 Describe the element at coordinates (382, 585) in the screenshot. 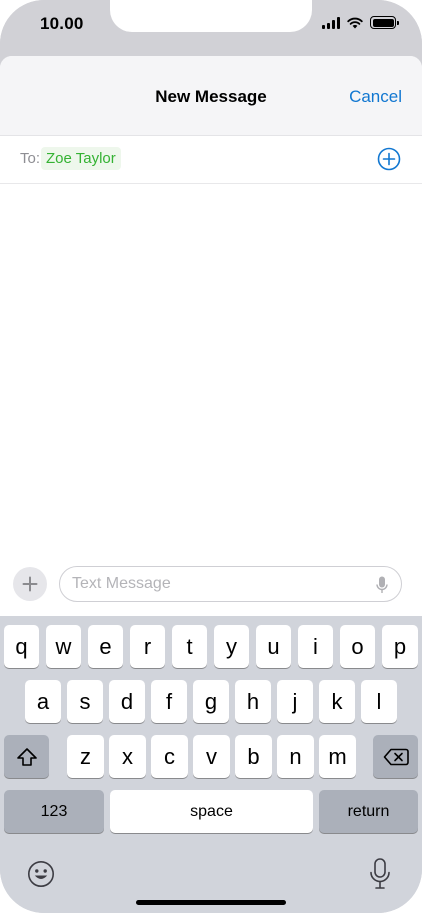

I see `microphone-icon` at that location.